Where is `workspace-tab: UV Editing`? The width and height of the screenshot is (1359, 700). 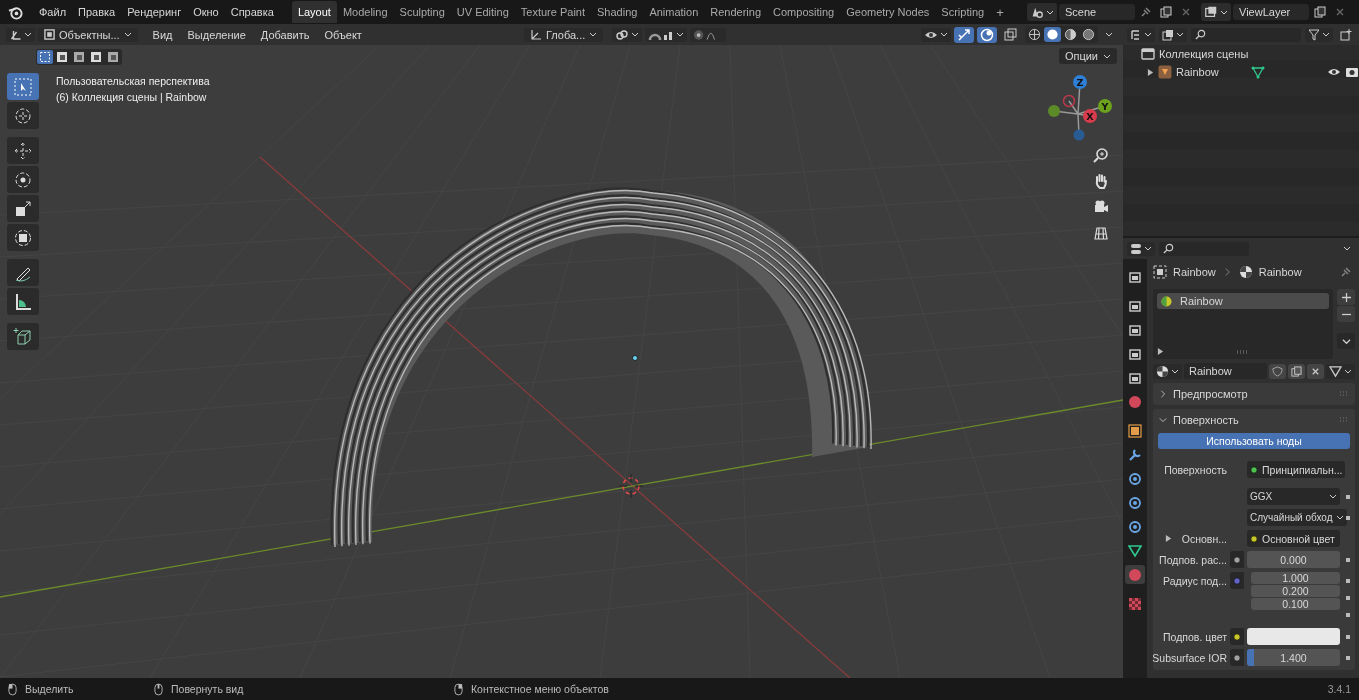
workspace-tab: UV Editing is located at coordinates (482, 12).